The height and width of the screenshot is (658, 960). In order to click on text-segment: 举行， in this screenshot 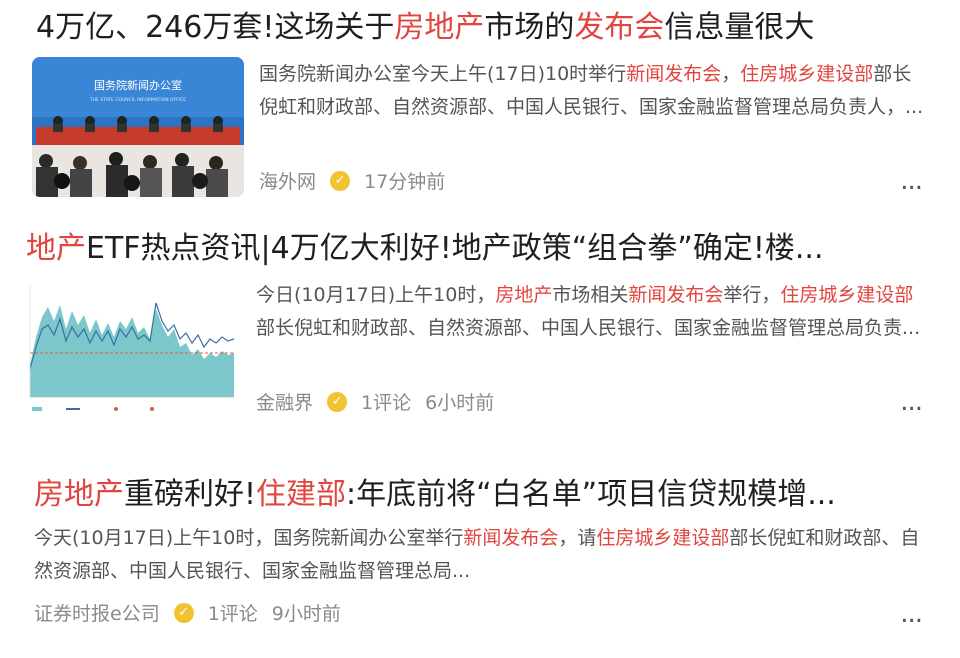, I will do `click(752, 295)`.